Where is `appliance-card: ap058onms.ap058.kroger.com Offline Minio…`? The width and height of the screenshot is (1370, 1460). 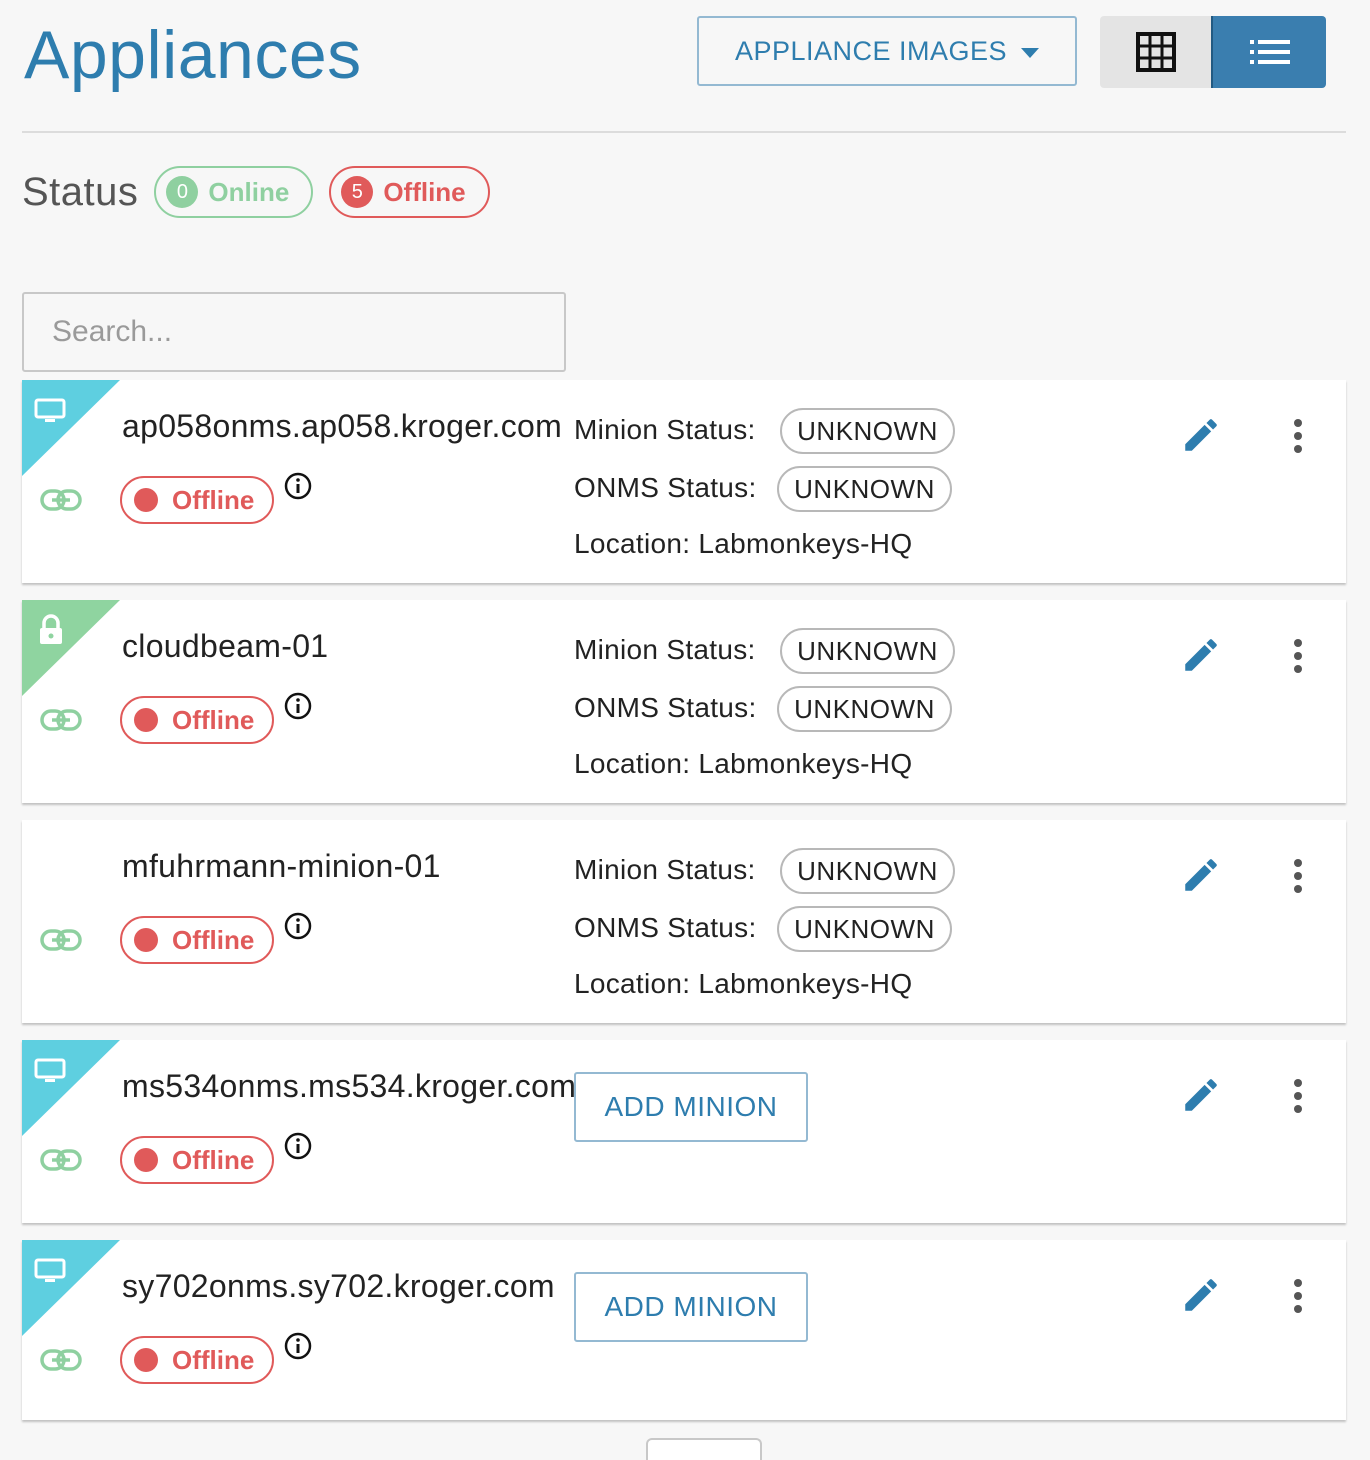 appliance-card: ap058onms.ap058.kroger.com Offline Minio… is located at coordinates (684, 481).